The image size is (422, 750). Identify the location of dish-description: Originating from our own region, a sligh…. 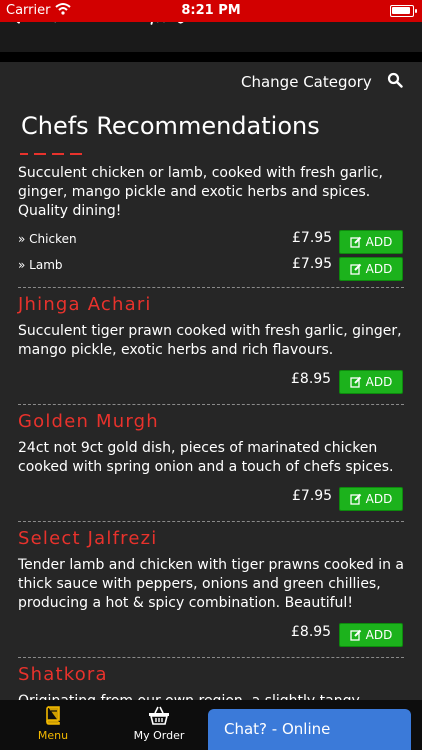
(213, 696).